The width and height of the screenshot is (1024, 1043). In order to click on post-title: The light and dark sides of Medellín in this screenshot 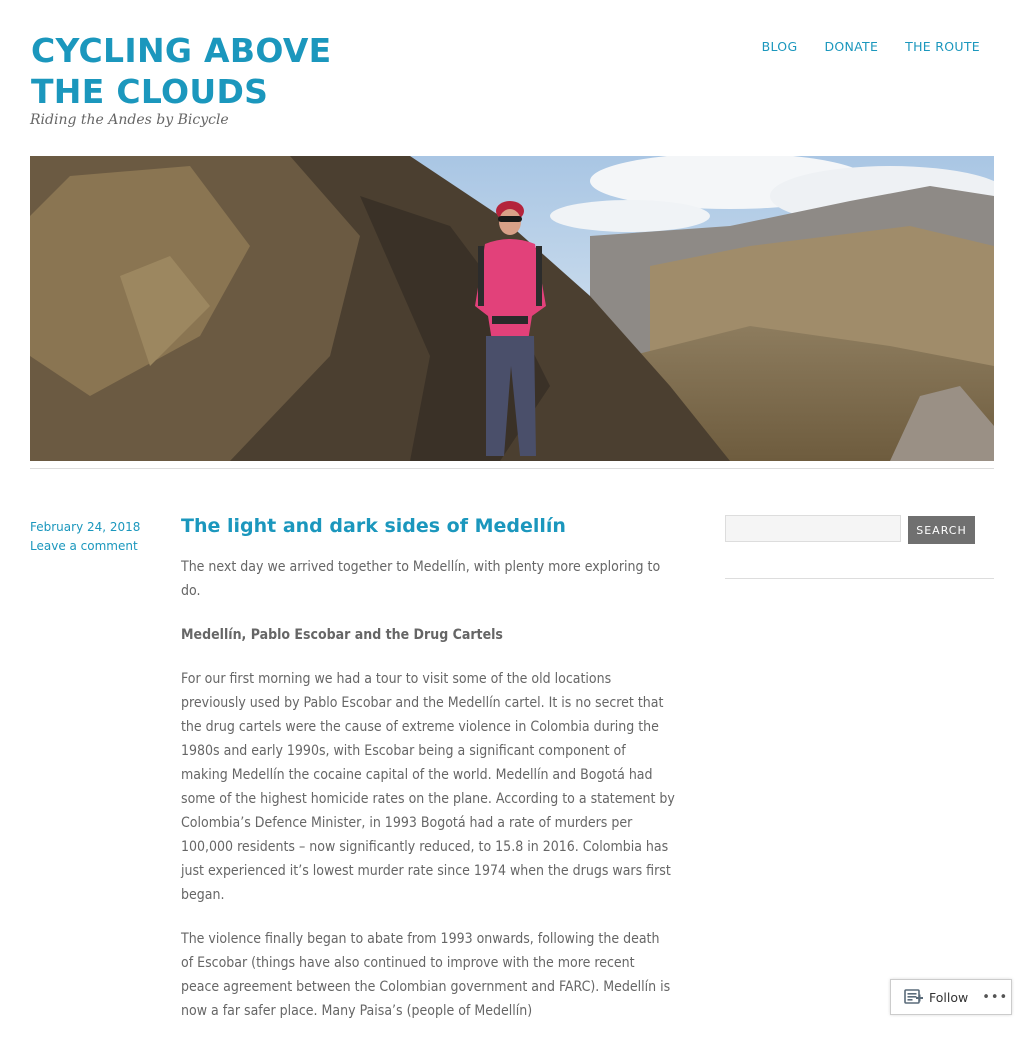, I will do `click(373, 526)`.